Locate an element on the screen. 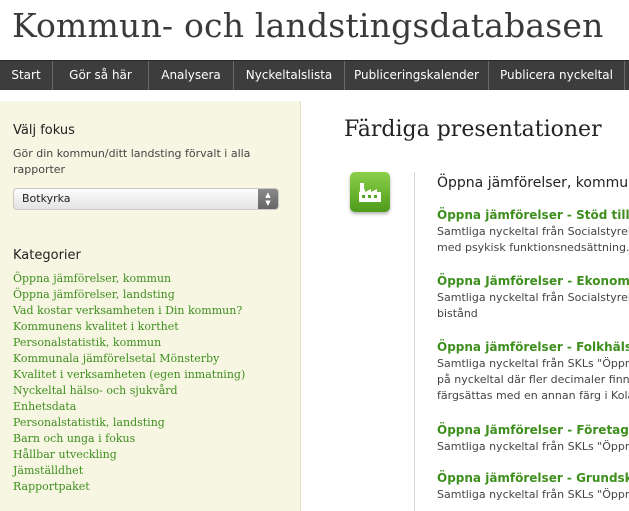 The height and width of the screenshot is (511, 629). select-arrows-icon: ▲ ▼ is located at coordinates (268, 199).